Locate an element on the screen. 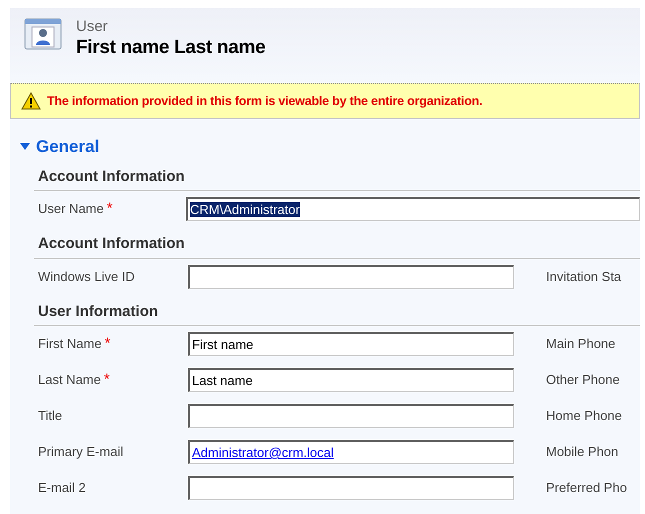 The image size is (645, 514). field-label: Preferred Pho is located at coordinates (586, 488).